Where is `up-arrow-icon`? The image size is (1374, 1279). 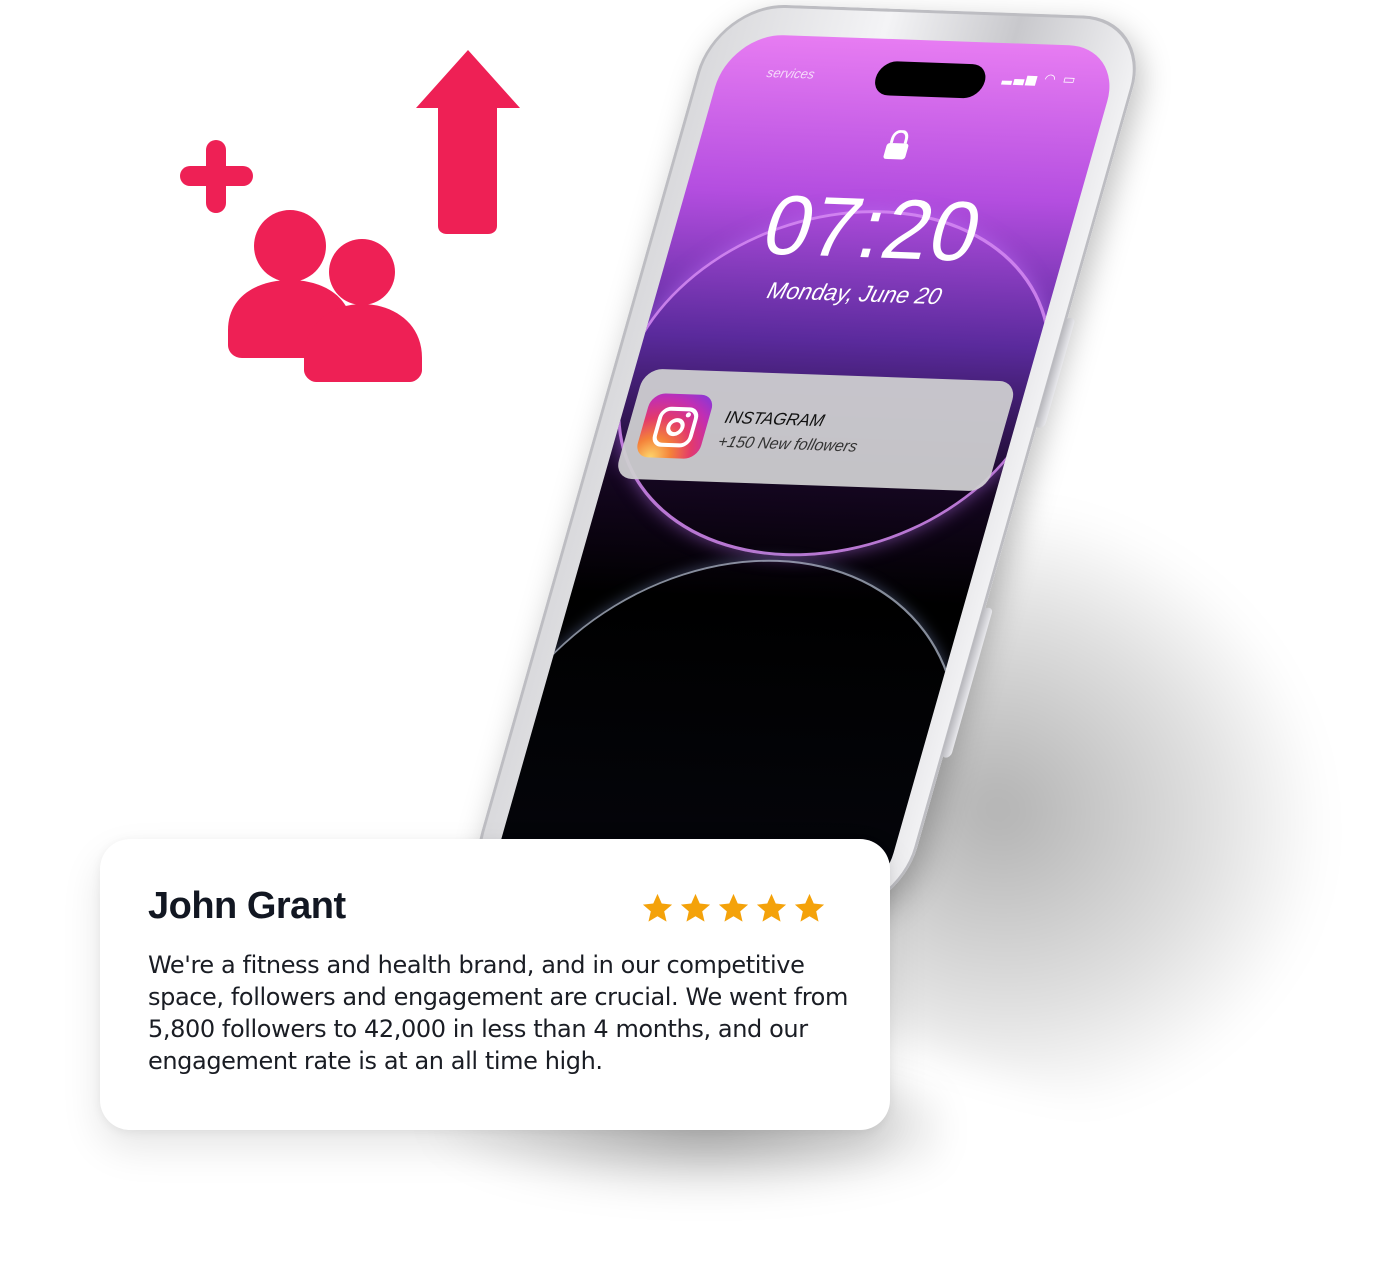 up-arrow-icon is located at coordinates (468, 142).